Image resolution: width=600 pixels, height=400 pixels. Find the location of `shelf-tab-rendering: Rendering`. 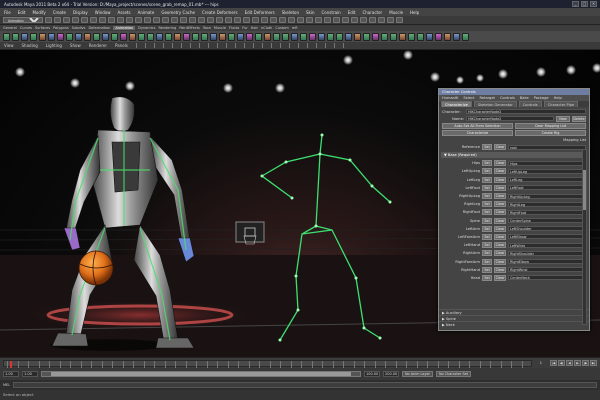

shelf-tab-rendering: Rendering is located at coordinates (167, 28).